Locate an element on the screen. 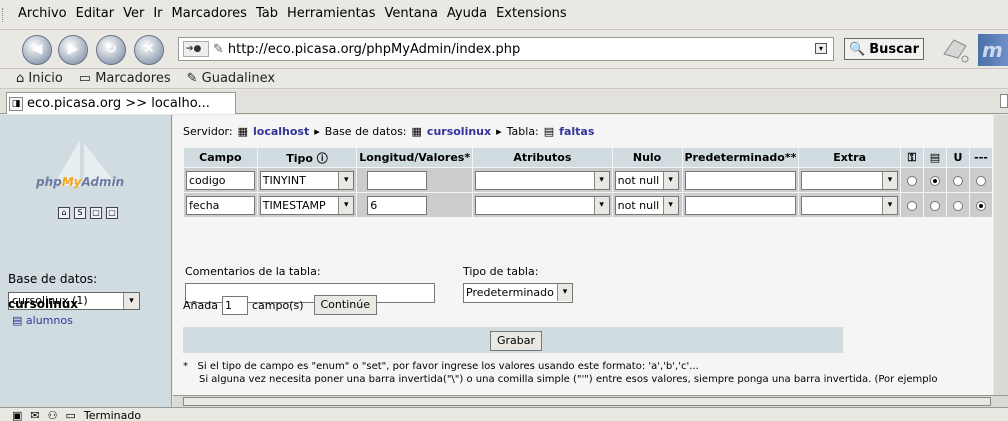 The image size is (1008, 421). menu-herramientas: Herramientas is located at coordinates (331, 13).